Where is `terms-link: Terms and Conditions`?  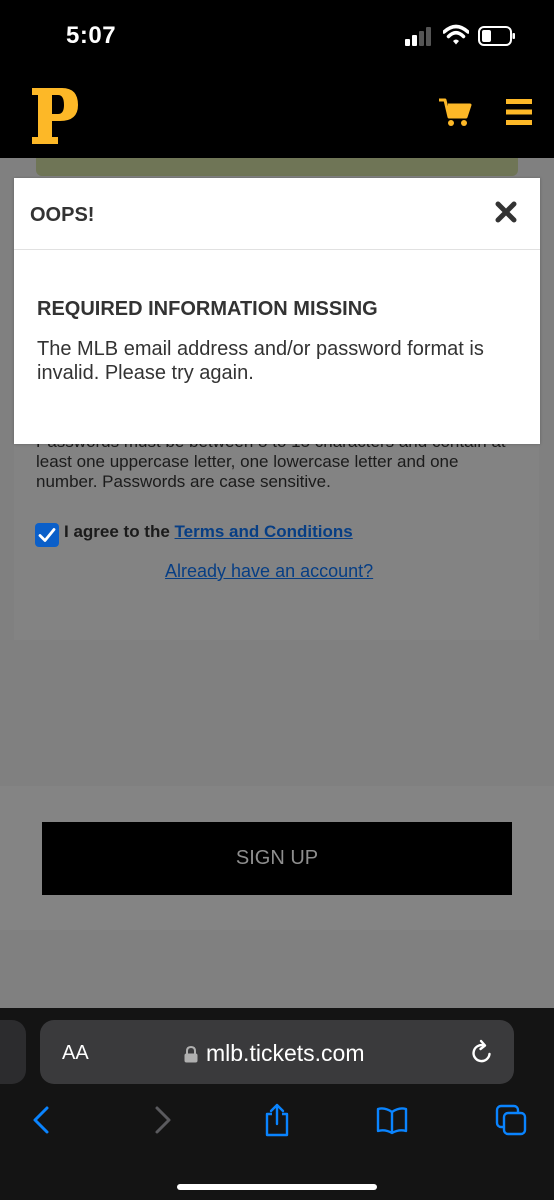
terms-link: Terms and Conditions is located at coordinates (264, 531).